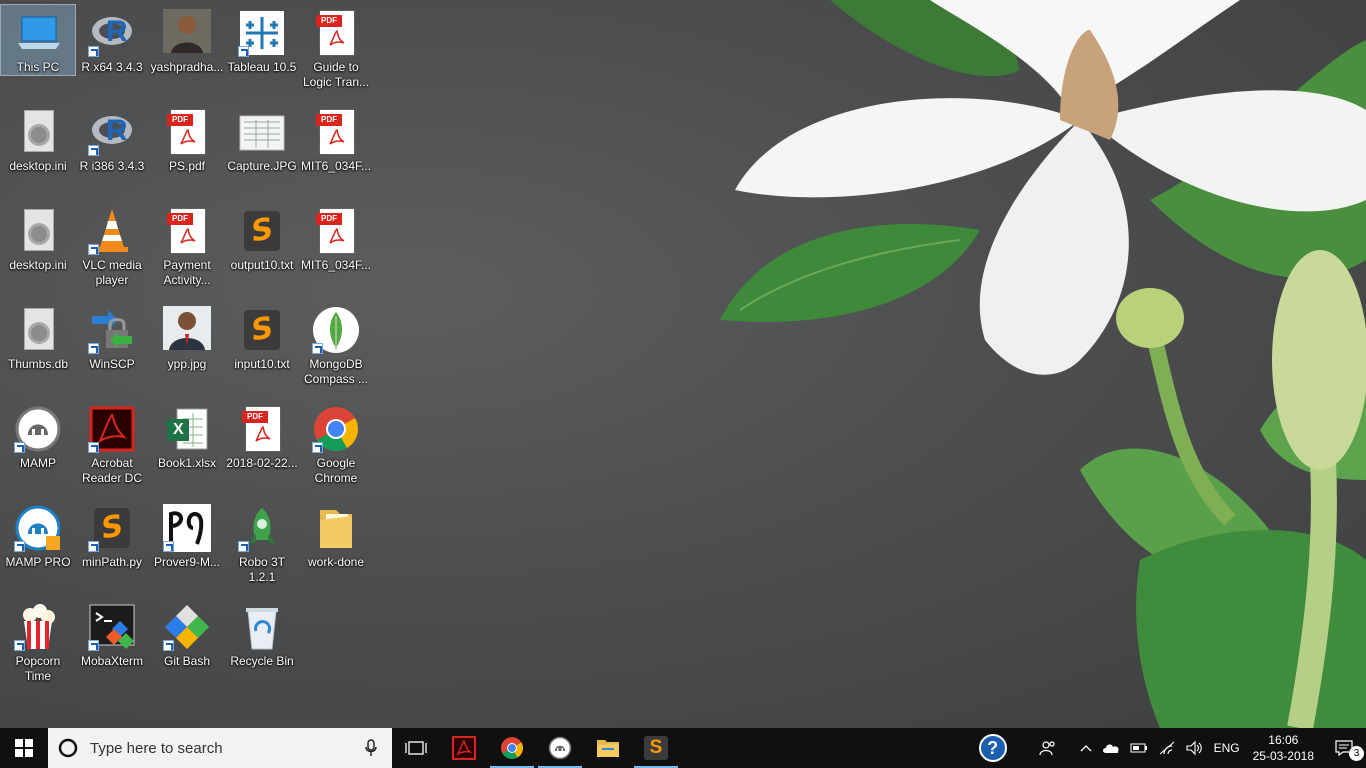 Image resolution: width=1366 pixels, height=768 pixels. What do you see at coordinates (112, 661) in the screenshot?
I see `icon-label: MobaXterm` at bounding box center [112, 661].